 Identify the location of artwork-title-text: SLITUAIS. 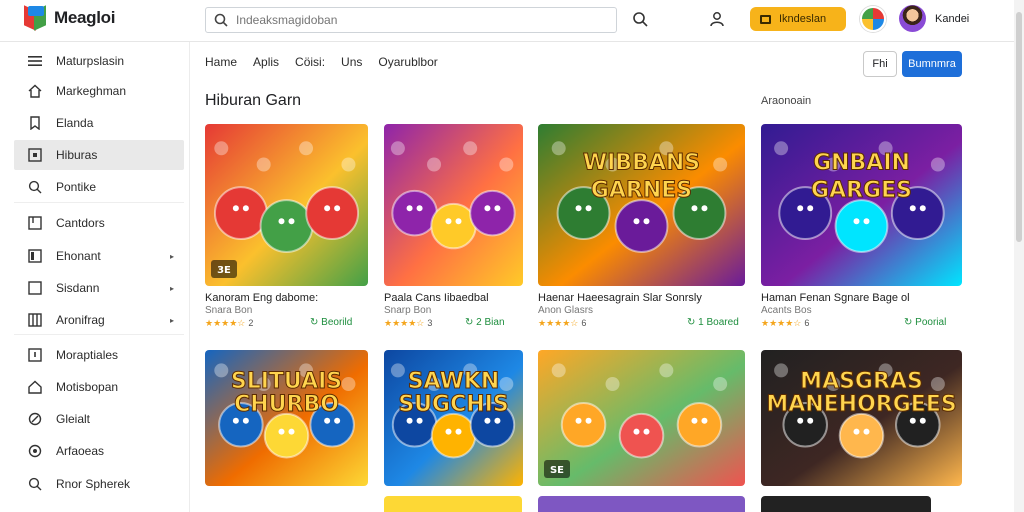
(286, 381).